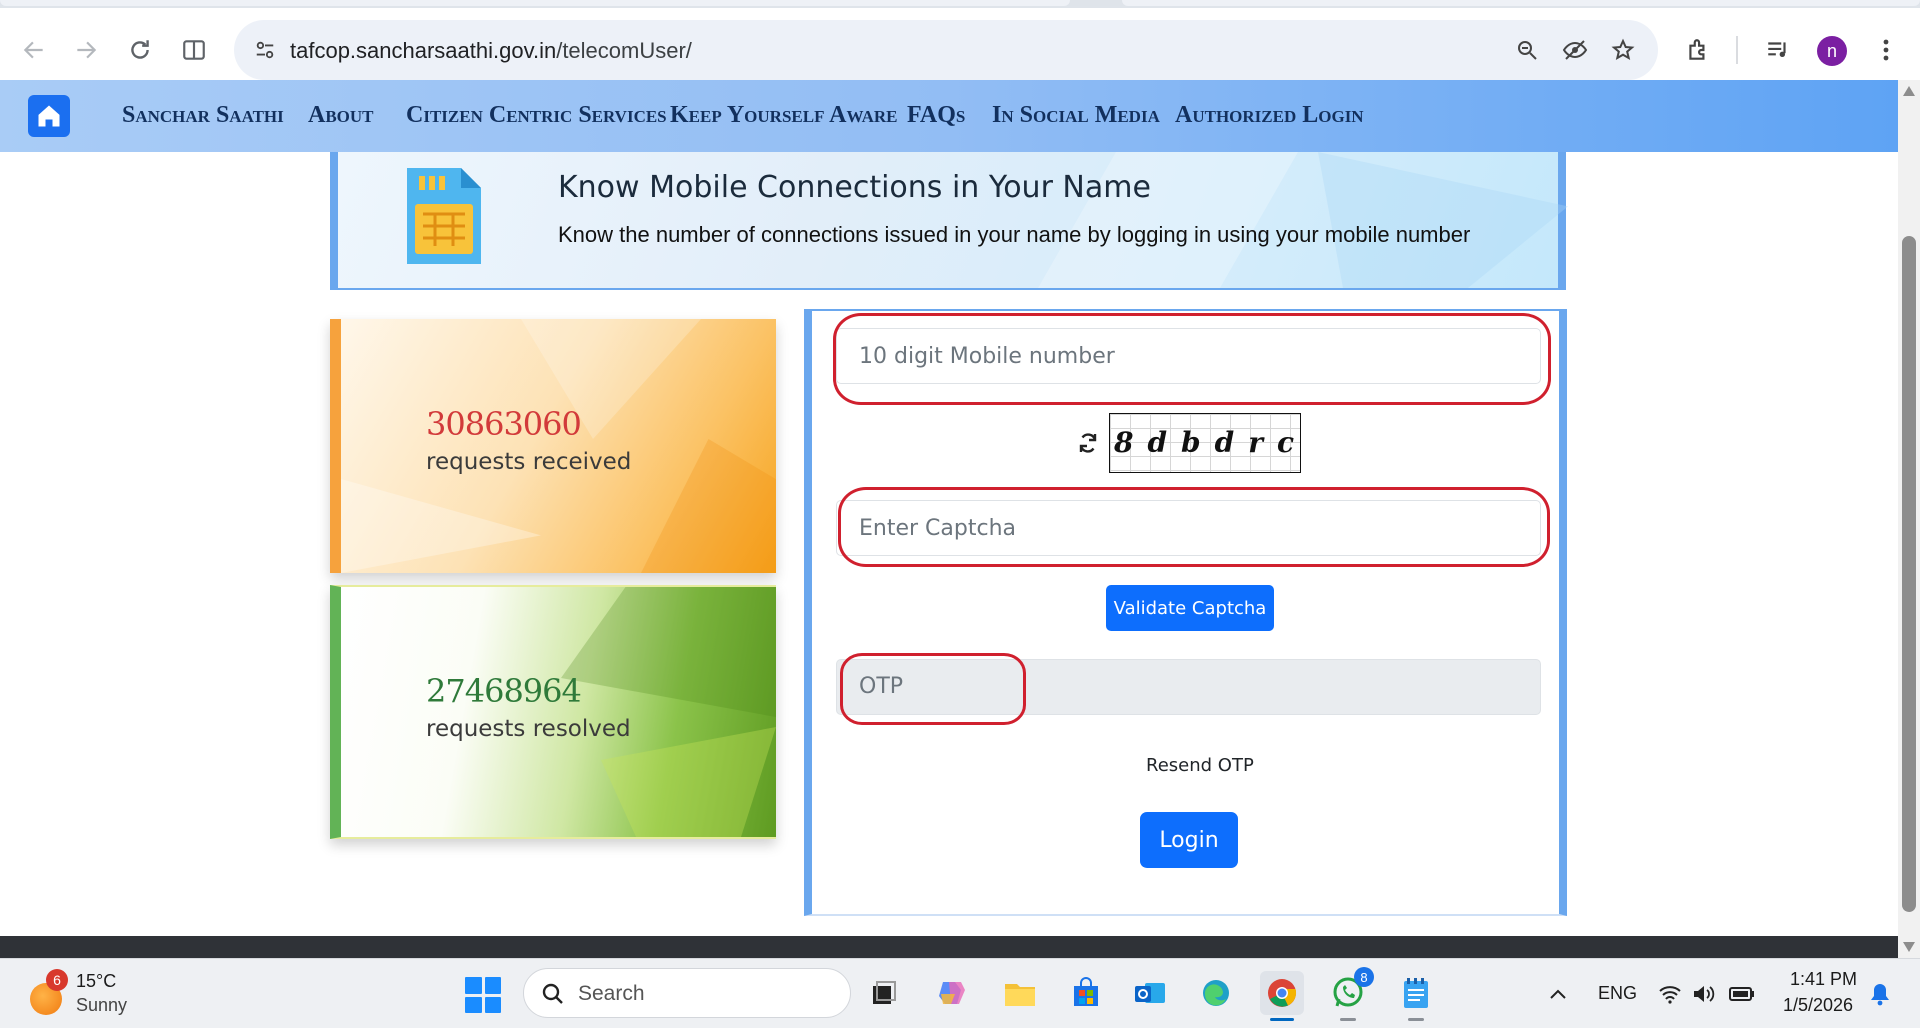 Image resolution: width=1920 pixels, height=1028 pixels. Describe the element at coordinates (140, 50) in the screenshot. I see `reload-icon` at that location.